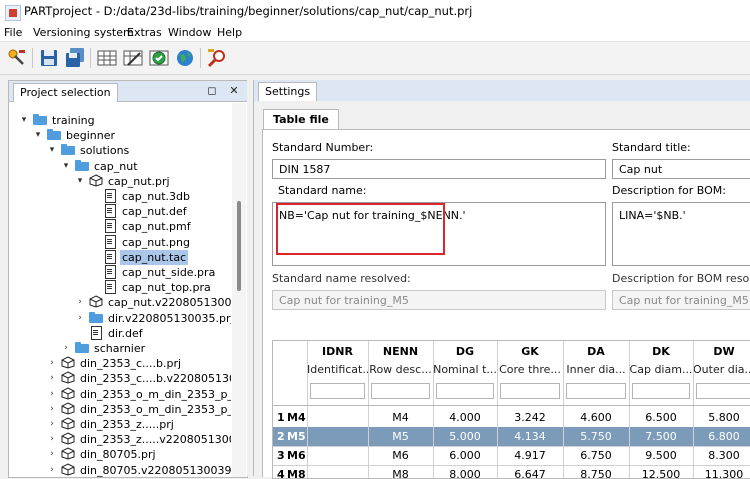 The image size is (750, 479). What do you see at coordinates (681, 169) in the screenshot?
I see `standard-title-field: Cap nut` at bounding box center [681, 169].